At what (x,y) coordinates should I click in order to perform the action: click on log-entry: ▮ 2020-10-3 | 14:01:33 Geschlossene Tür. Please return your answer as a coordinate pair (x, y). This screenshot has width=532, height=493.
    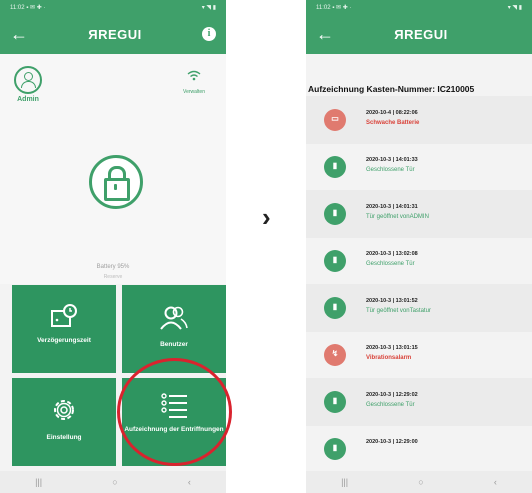
    Looking at the image, I should click on (419, 167).